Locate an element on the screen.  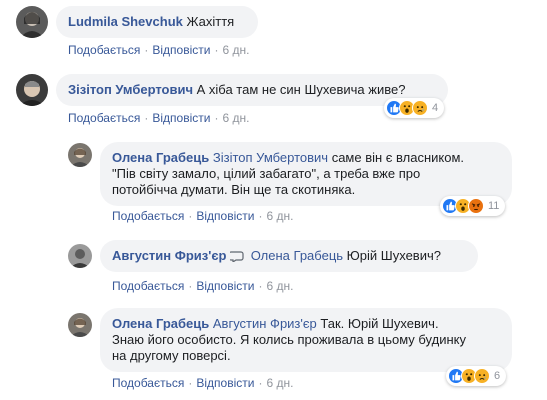
comment-bubble: Ludmila Shevchuk Жахіття is located at coordinates (157, 22).